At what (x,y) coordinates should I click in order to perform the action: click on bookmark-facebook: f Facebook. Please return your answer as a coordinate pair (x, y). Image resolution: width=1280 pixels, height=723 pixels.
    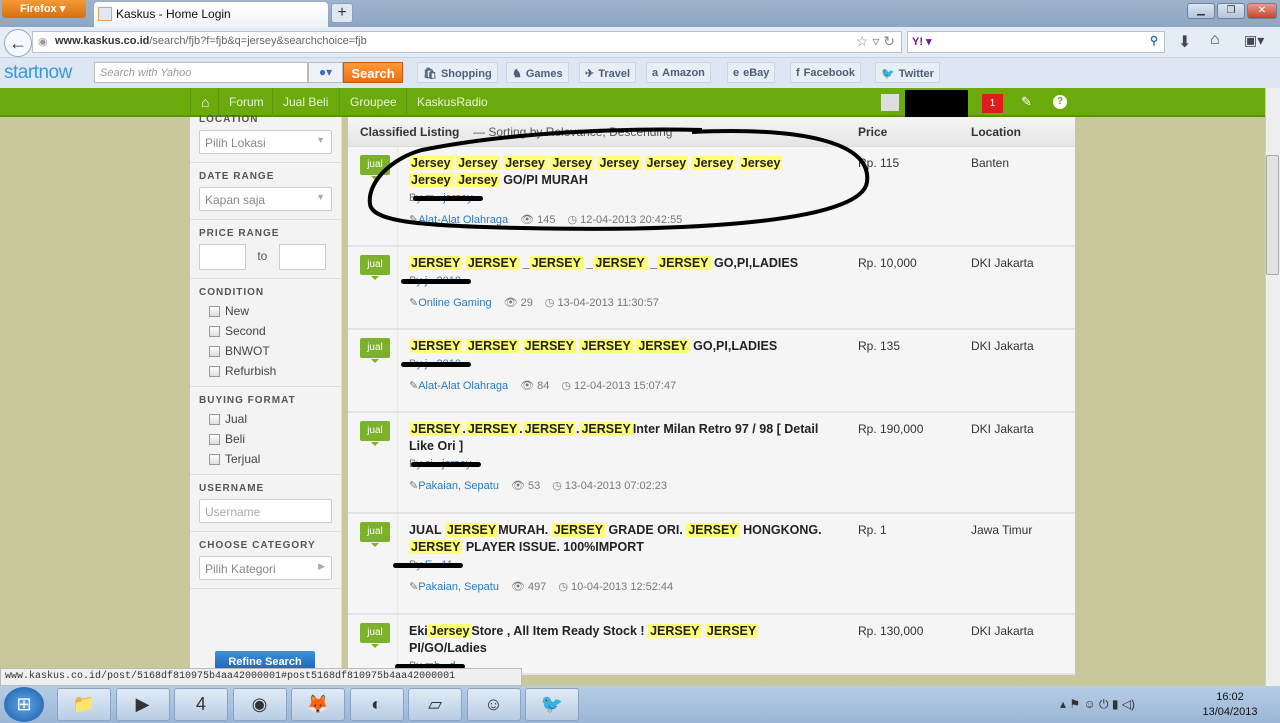
    Looking at the image, I should click on (826, 72).